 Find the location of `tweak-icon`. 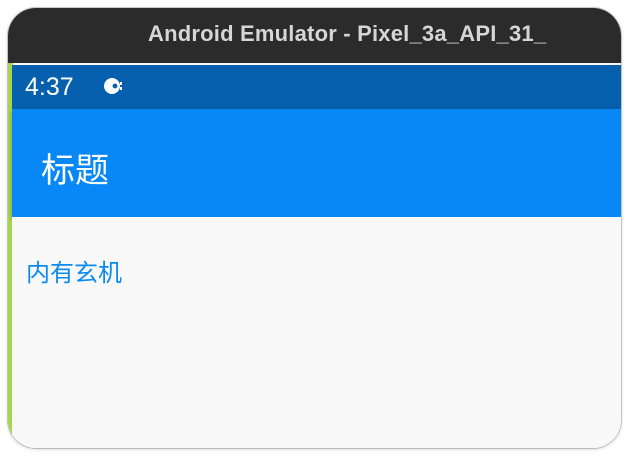

tweak-icon is located at coordinates (114, 86).